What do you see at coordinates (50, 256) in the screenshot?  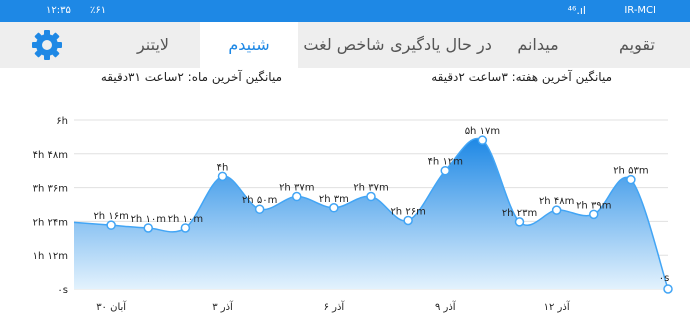 I see `y-tick-label: ۱h ۱۲m` at bounding box center [50, 256].